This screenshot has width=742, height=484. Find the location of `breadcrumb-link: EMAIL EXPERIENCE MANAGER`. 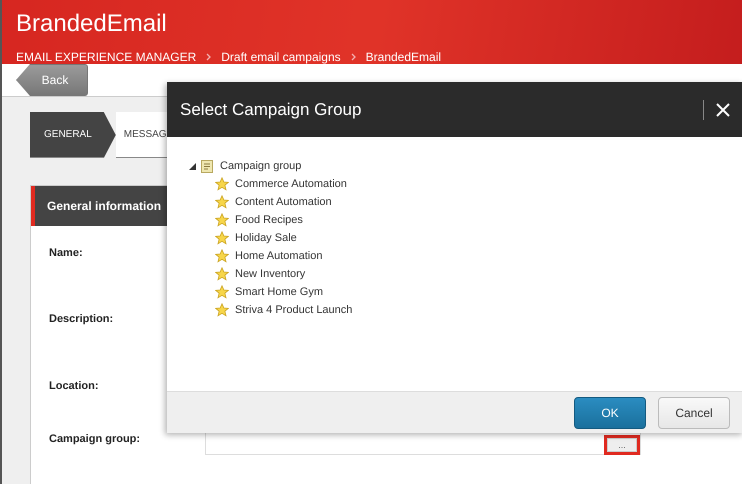

breadcrumb-link: EMAIL EXPERIENCE MANAGER is located at coordinates (106, 57).